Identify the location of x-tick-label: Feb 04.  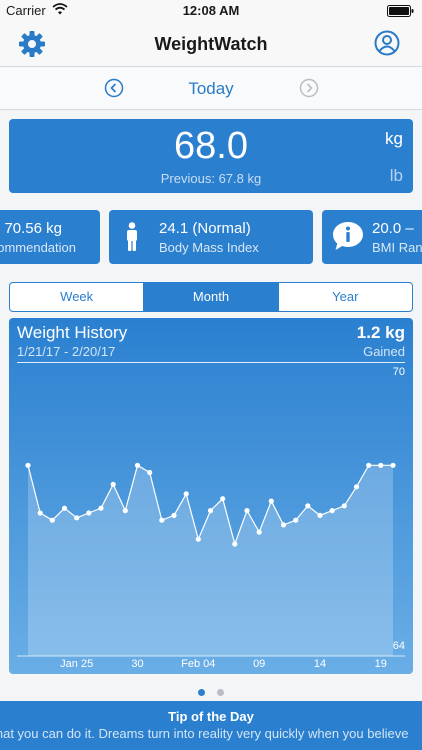
(198, 664).